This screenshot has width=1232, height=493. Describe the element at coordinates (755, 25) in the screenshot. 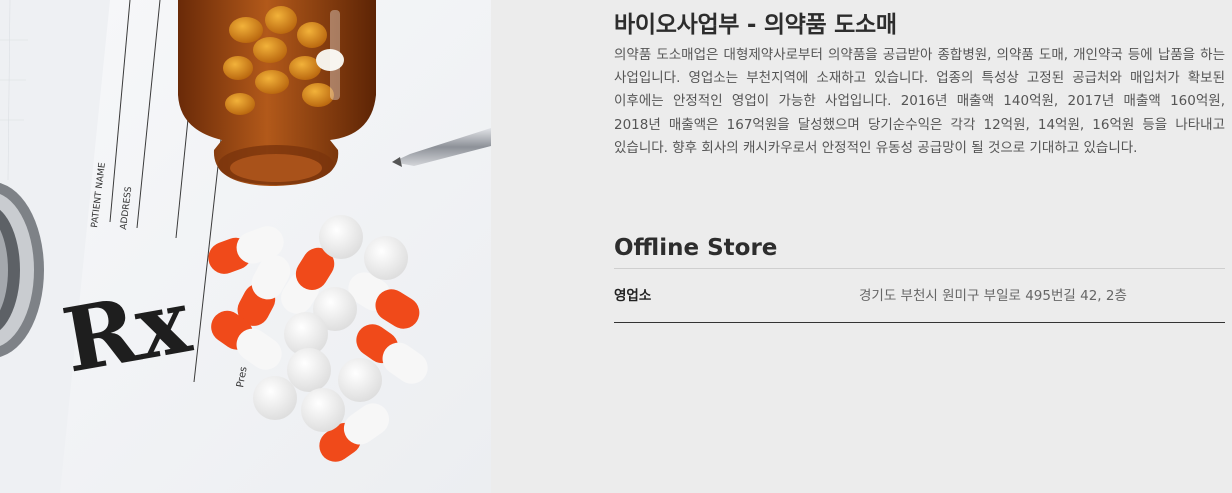

I see `section-title: 바이오사업부 - 의약품 도소매` at that location.